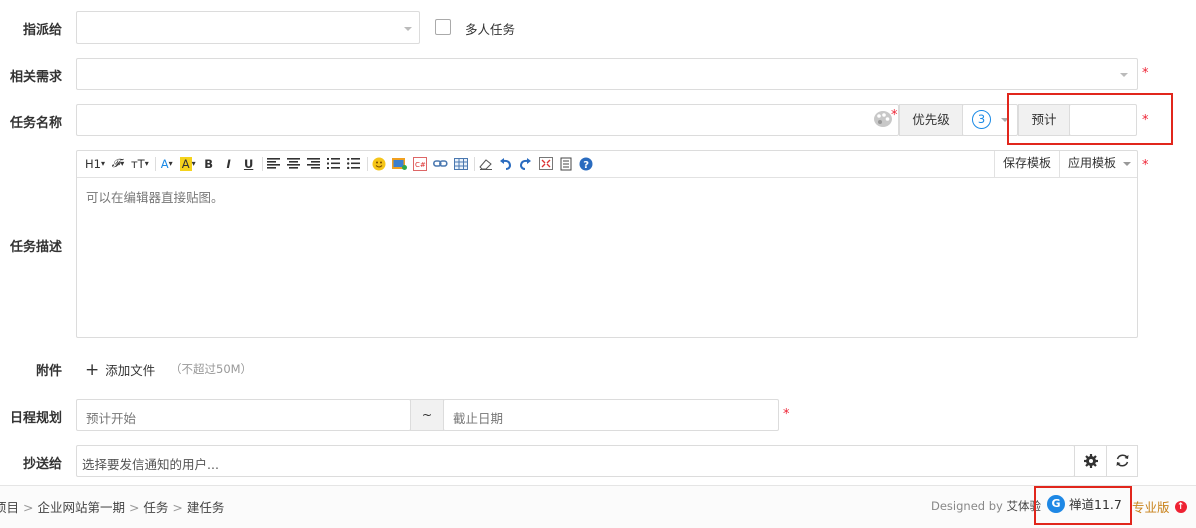 This screenshot has height=528, width=1196. I want to click on attachment-label: 附件, so click(48, 371).